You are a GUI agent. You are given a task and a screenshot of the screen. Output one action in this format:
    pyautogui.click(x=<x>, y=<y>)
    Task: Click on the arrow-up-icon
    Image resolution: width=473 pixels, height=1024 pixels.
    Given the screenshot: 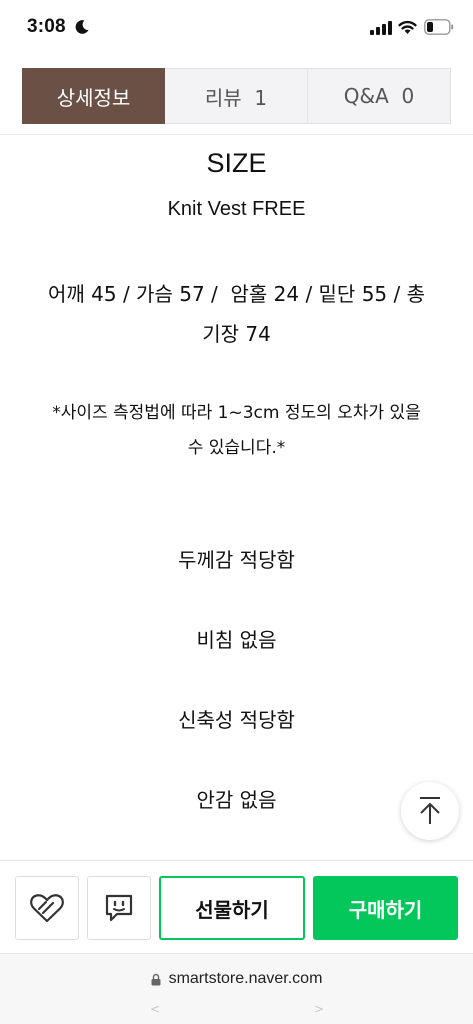 What is the action you would take?
    pyautogui.click(x=430, y=810)
    